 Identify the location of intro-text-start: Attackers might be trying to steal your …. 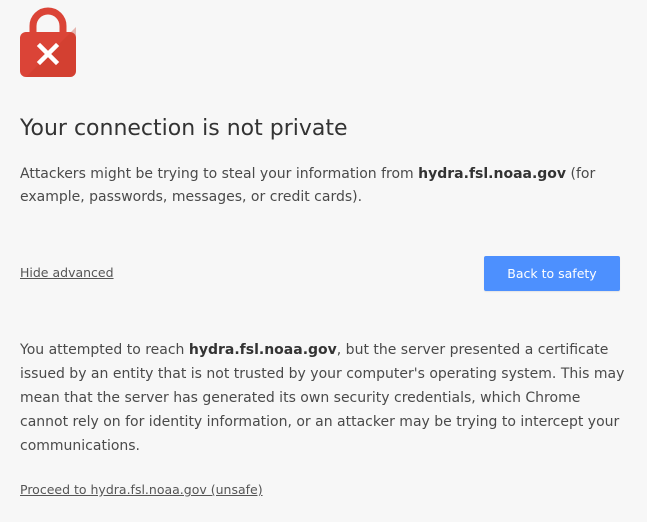
(219, 174).